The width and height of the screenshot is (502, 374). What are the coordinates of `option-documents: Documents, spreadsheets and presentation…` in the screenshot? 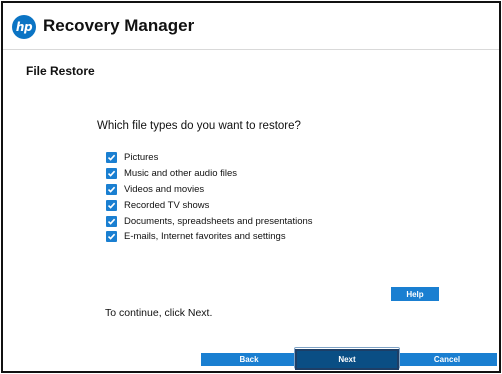 It's located at (209, 221).